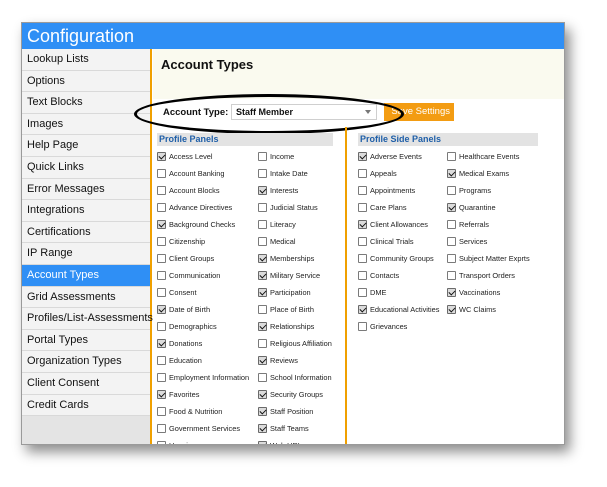 This screenshot has width=607, height=487. What do you see at coordinates (207, 156) in the screenshot?
I see `checkbox-row: Access Level` at bounding box center [207, 156].